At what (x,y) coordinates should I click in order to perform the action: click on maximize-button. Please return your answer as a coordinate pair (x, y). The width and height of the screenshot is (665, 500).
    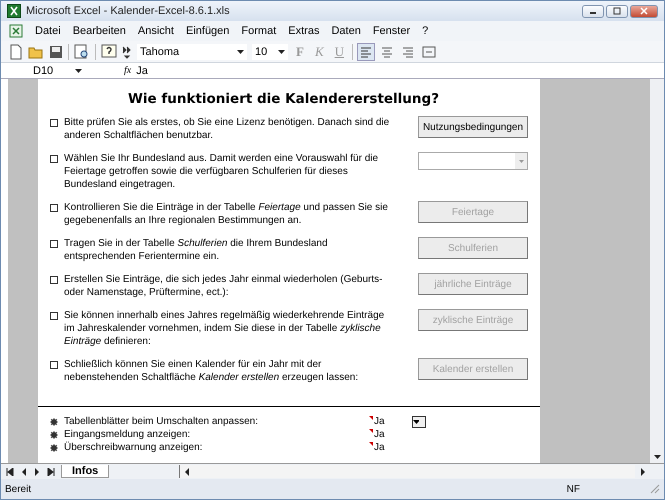
    Looking at the image, I should click on (617, 11).